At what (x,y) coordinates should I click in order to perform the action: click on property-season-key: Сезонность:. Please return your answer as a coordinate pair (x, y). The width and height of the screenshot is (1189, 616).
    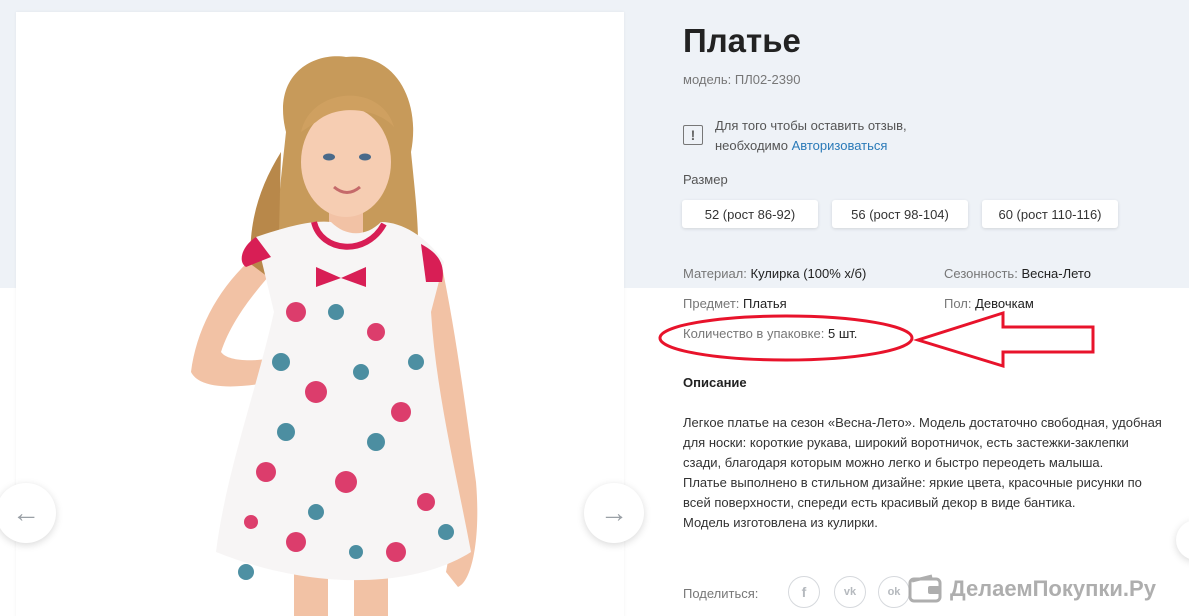
    Looking at the image, I should click on (981, 273).